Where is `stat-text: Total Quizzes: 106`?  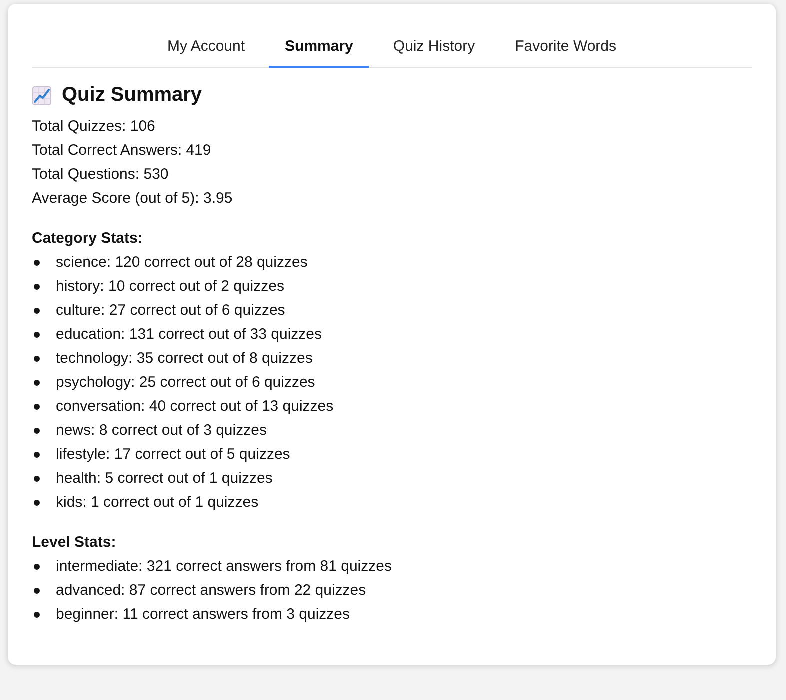
stat-text: Total Quizzes: 106 is located at coordinates (94, 127).